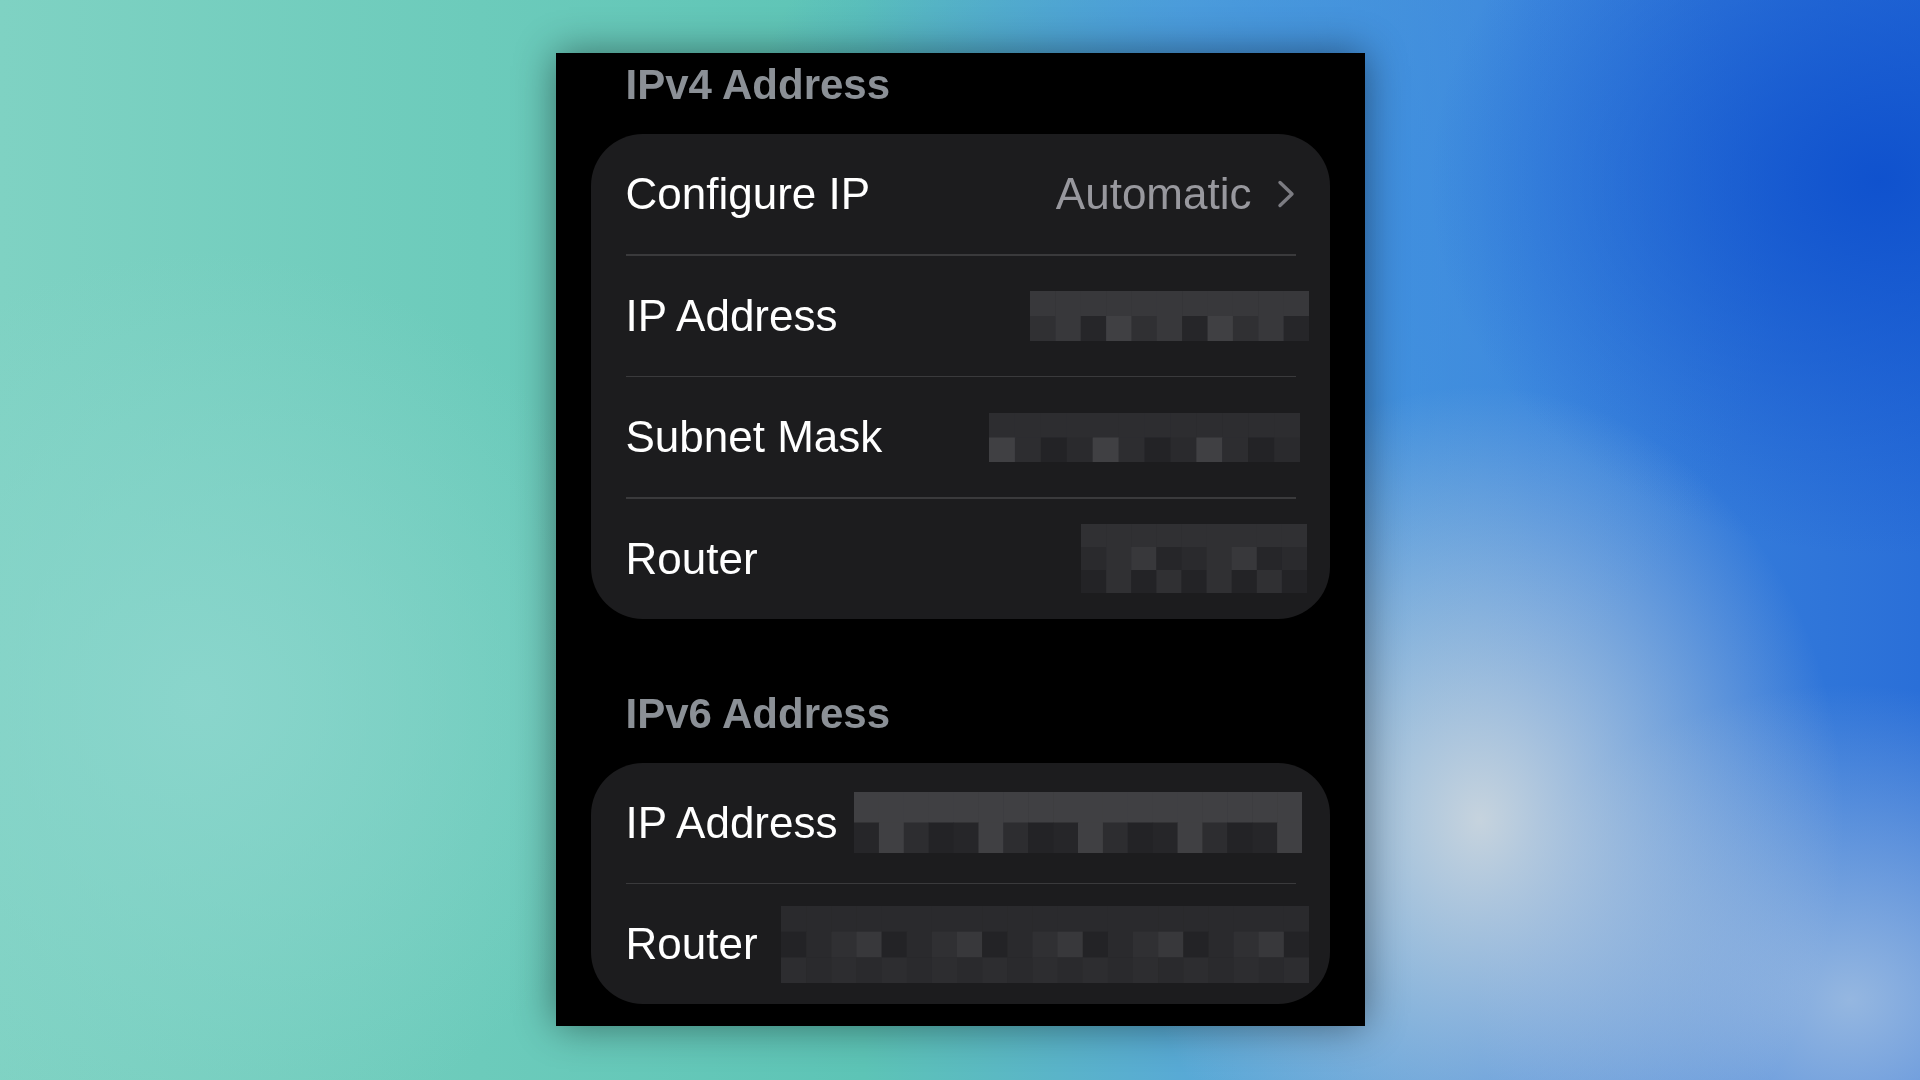  I want to click on setting-value: Automatic, so click(1153, 194).